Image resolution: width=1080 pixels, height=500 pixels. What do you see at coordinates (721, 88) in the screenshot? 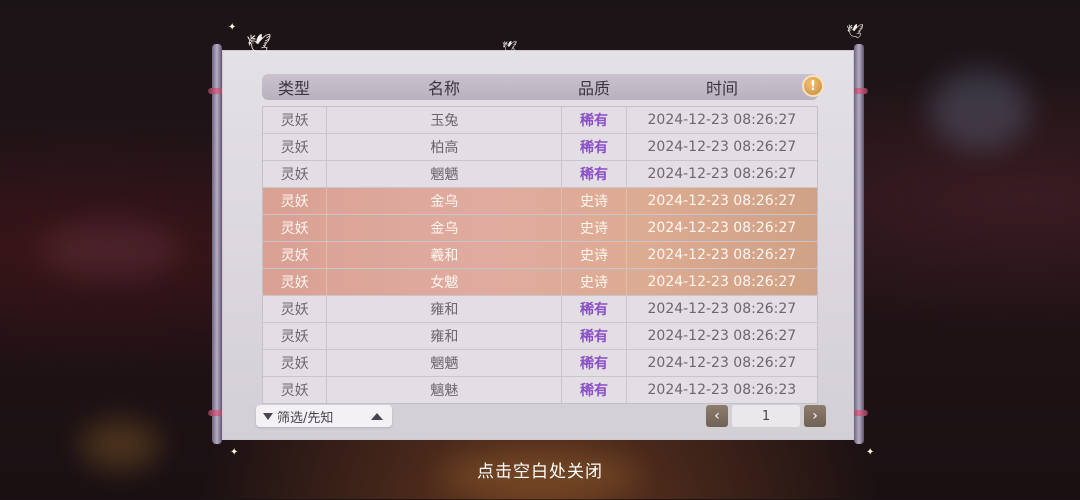
I see `header-time: 时间` at bounding box center [721, 88].